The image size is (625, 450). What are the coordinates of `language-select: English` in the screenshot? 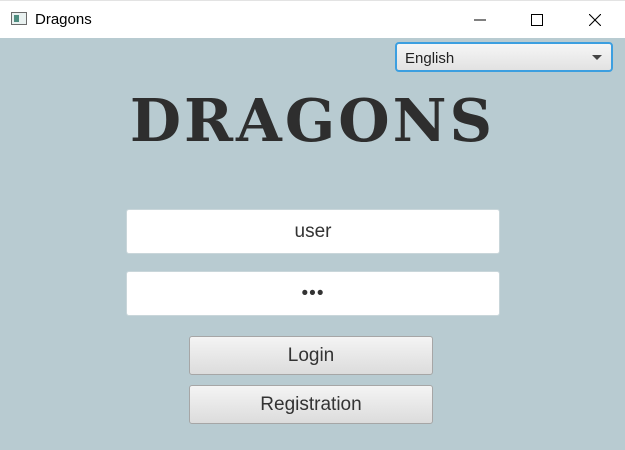 It's located at (504, 57).